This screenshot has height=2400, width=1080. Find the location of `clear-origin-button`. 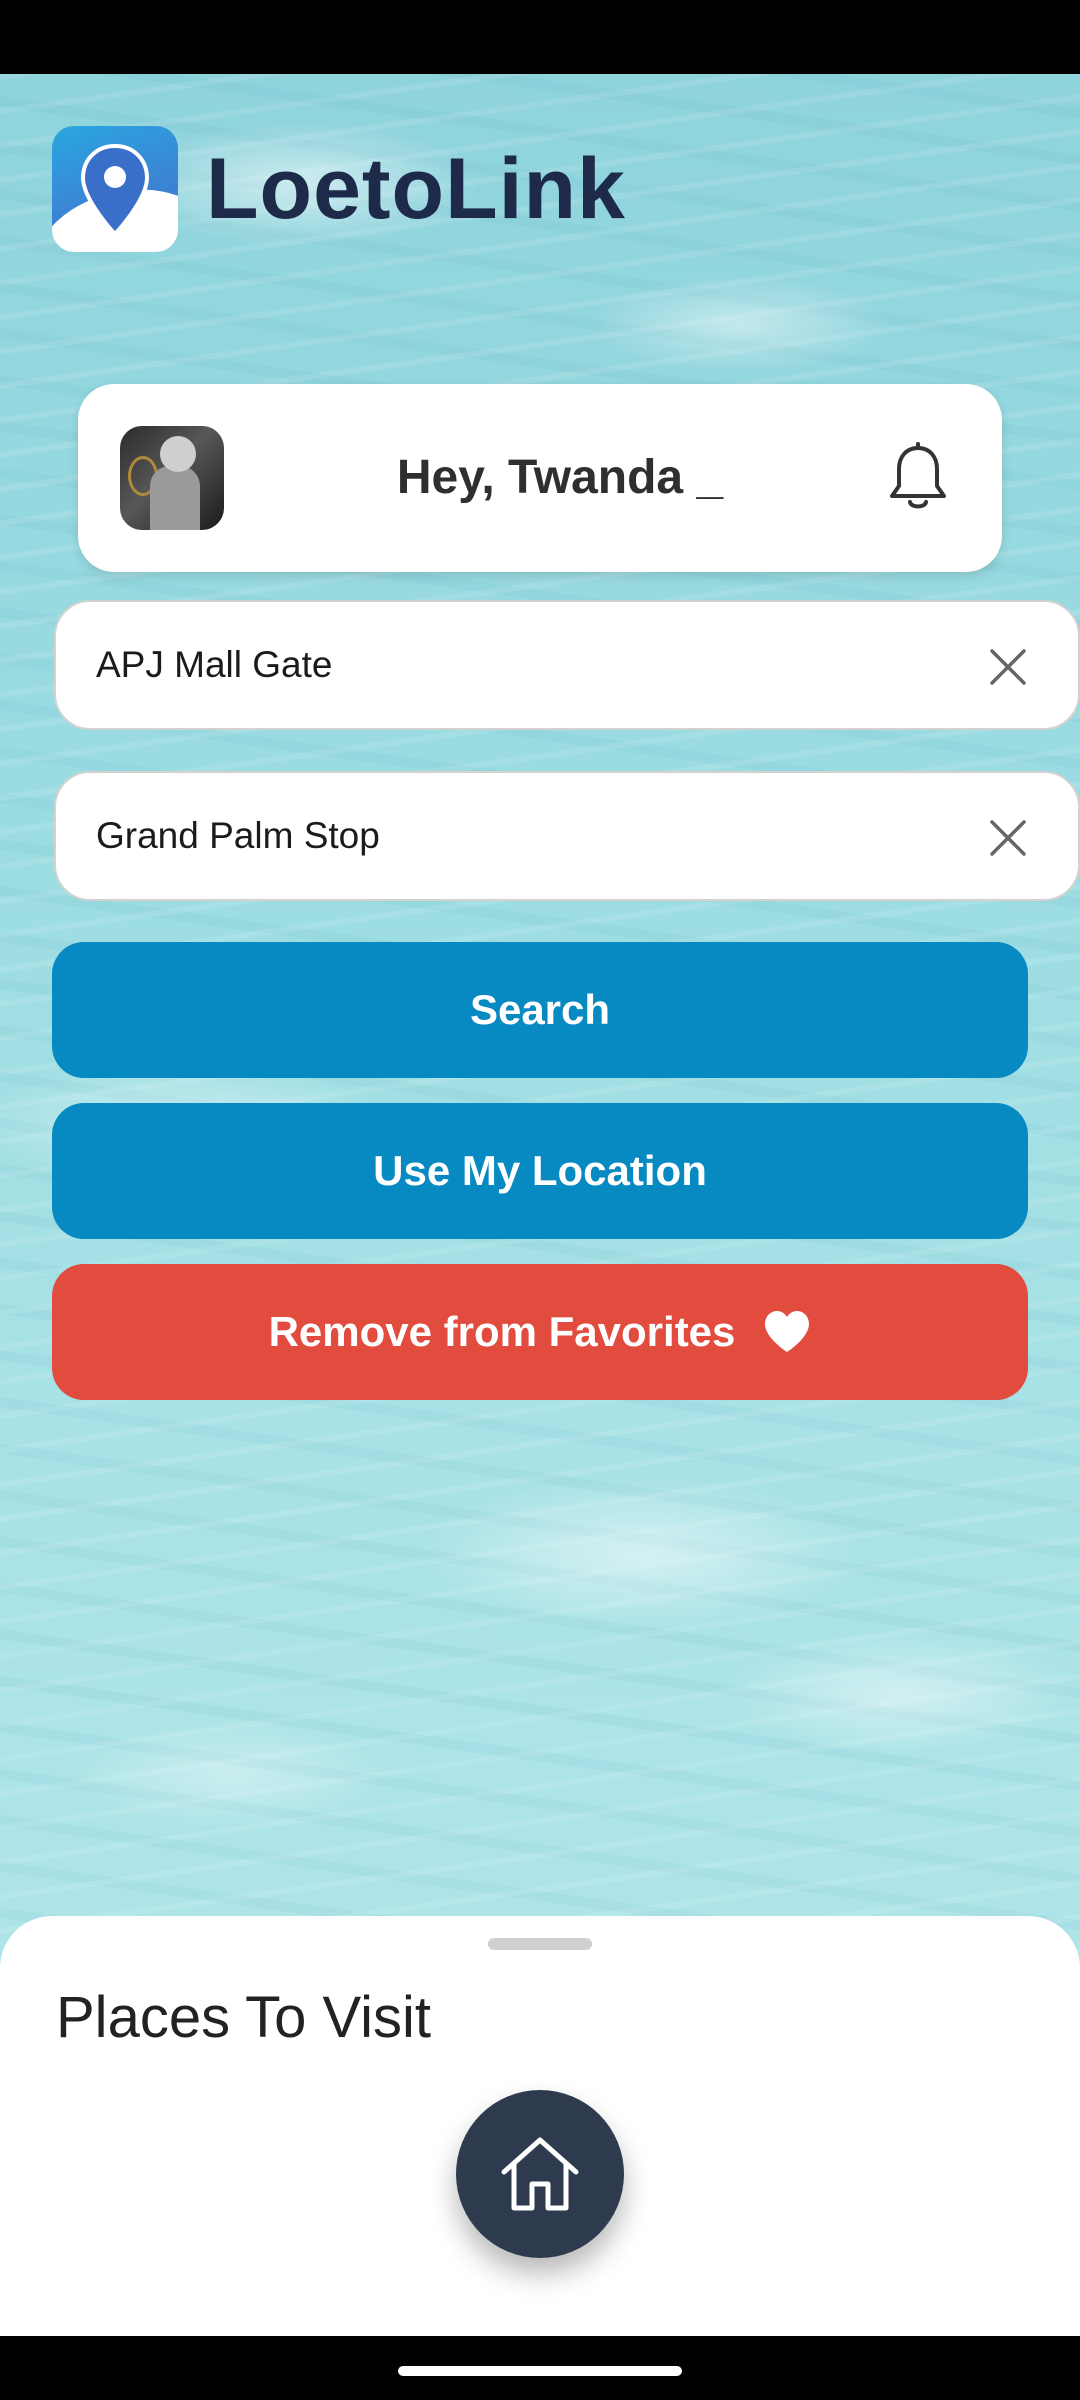

clear-origin-button is located at coordinates (1008, 667).